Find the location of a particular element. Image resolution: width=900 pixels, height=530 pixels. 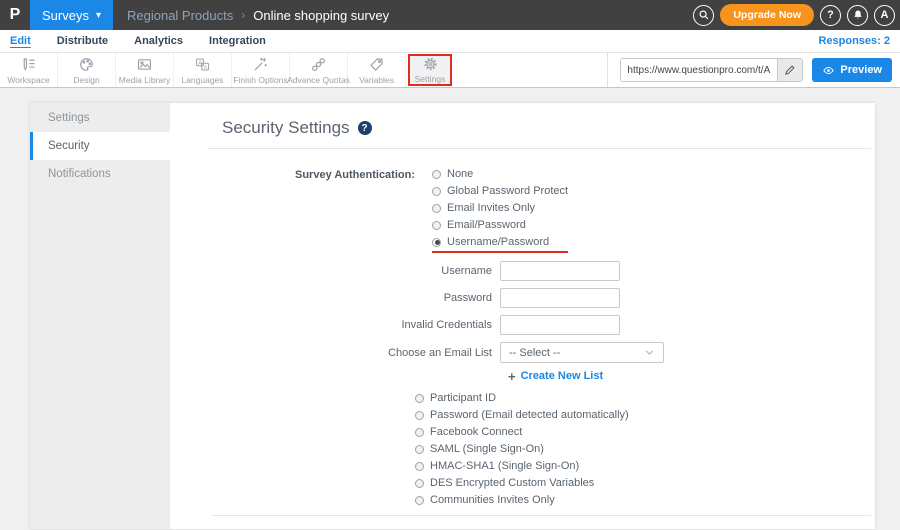

plus-icon: + is located at coordinates (512, 376).